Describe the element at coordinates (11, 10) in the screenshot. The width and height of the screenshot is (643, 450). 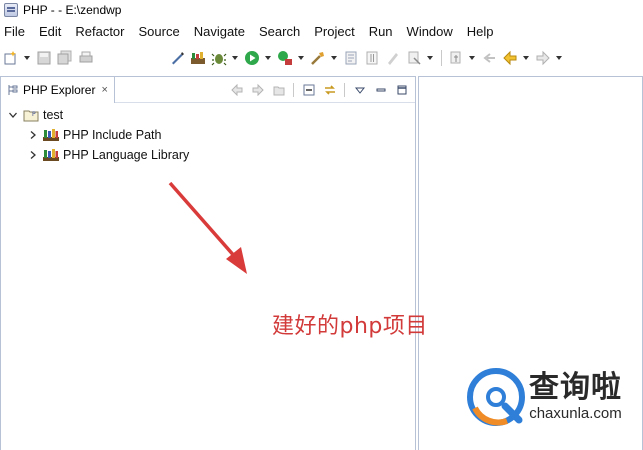
I see `app-icon` at that location.